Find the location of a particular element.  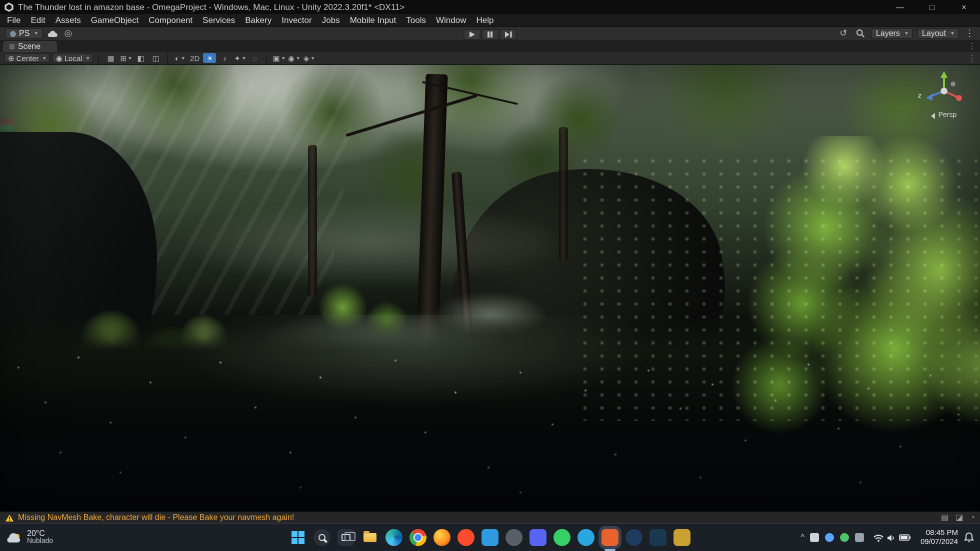

status-cache-icon: ◪ is located at coordinates (960, 517).